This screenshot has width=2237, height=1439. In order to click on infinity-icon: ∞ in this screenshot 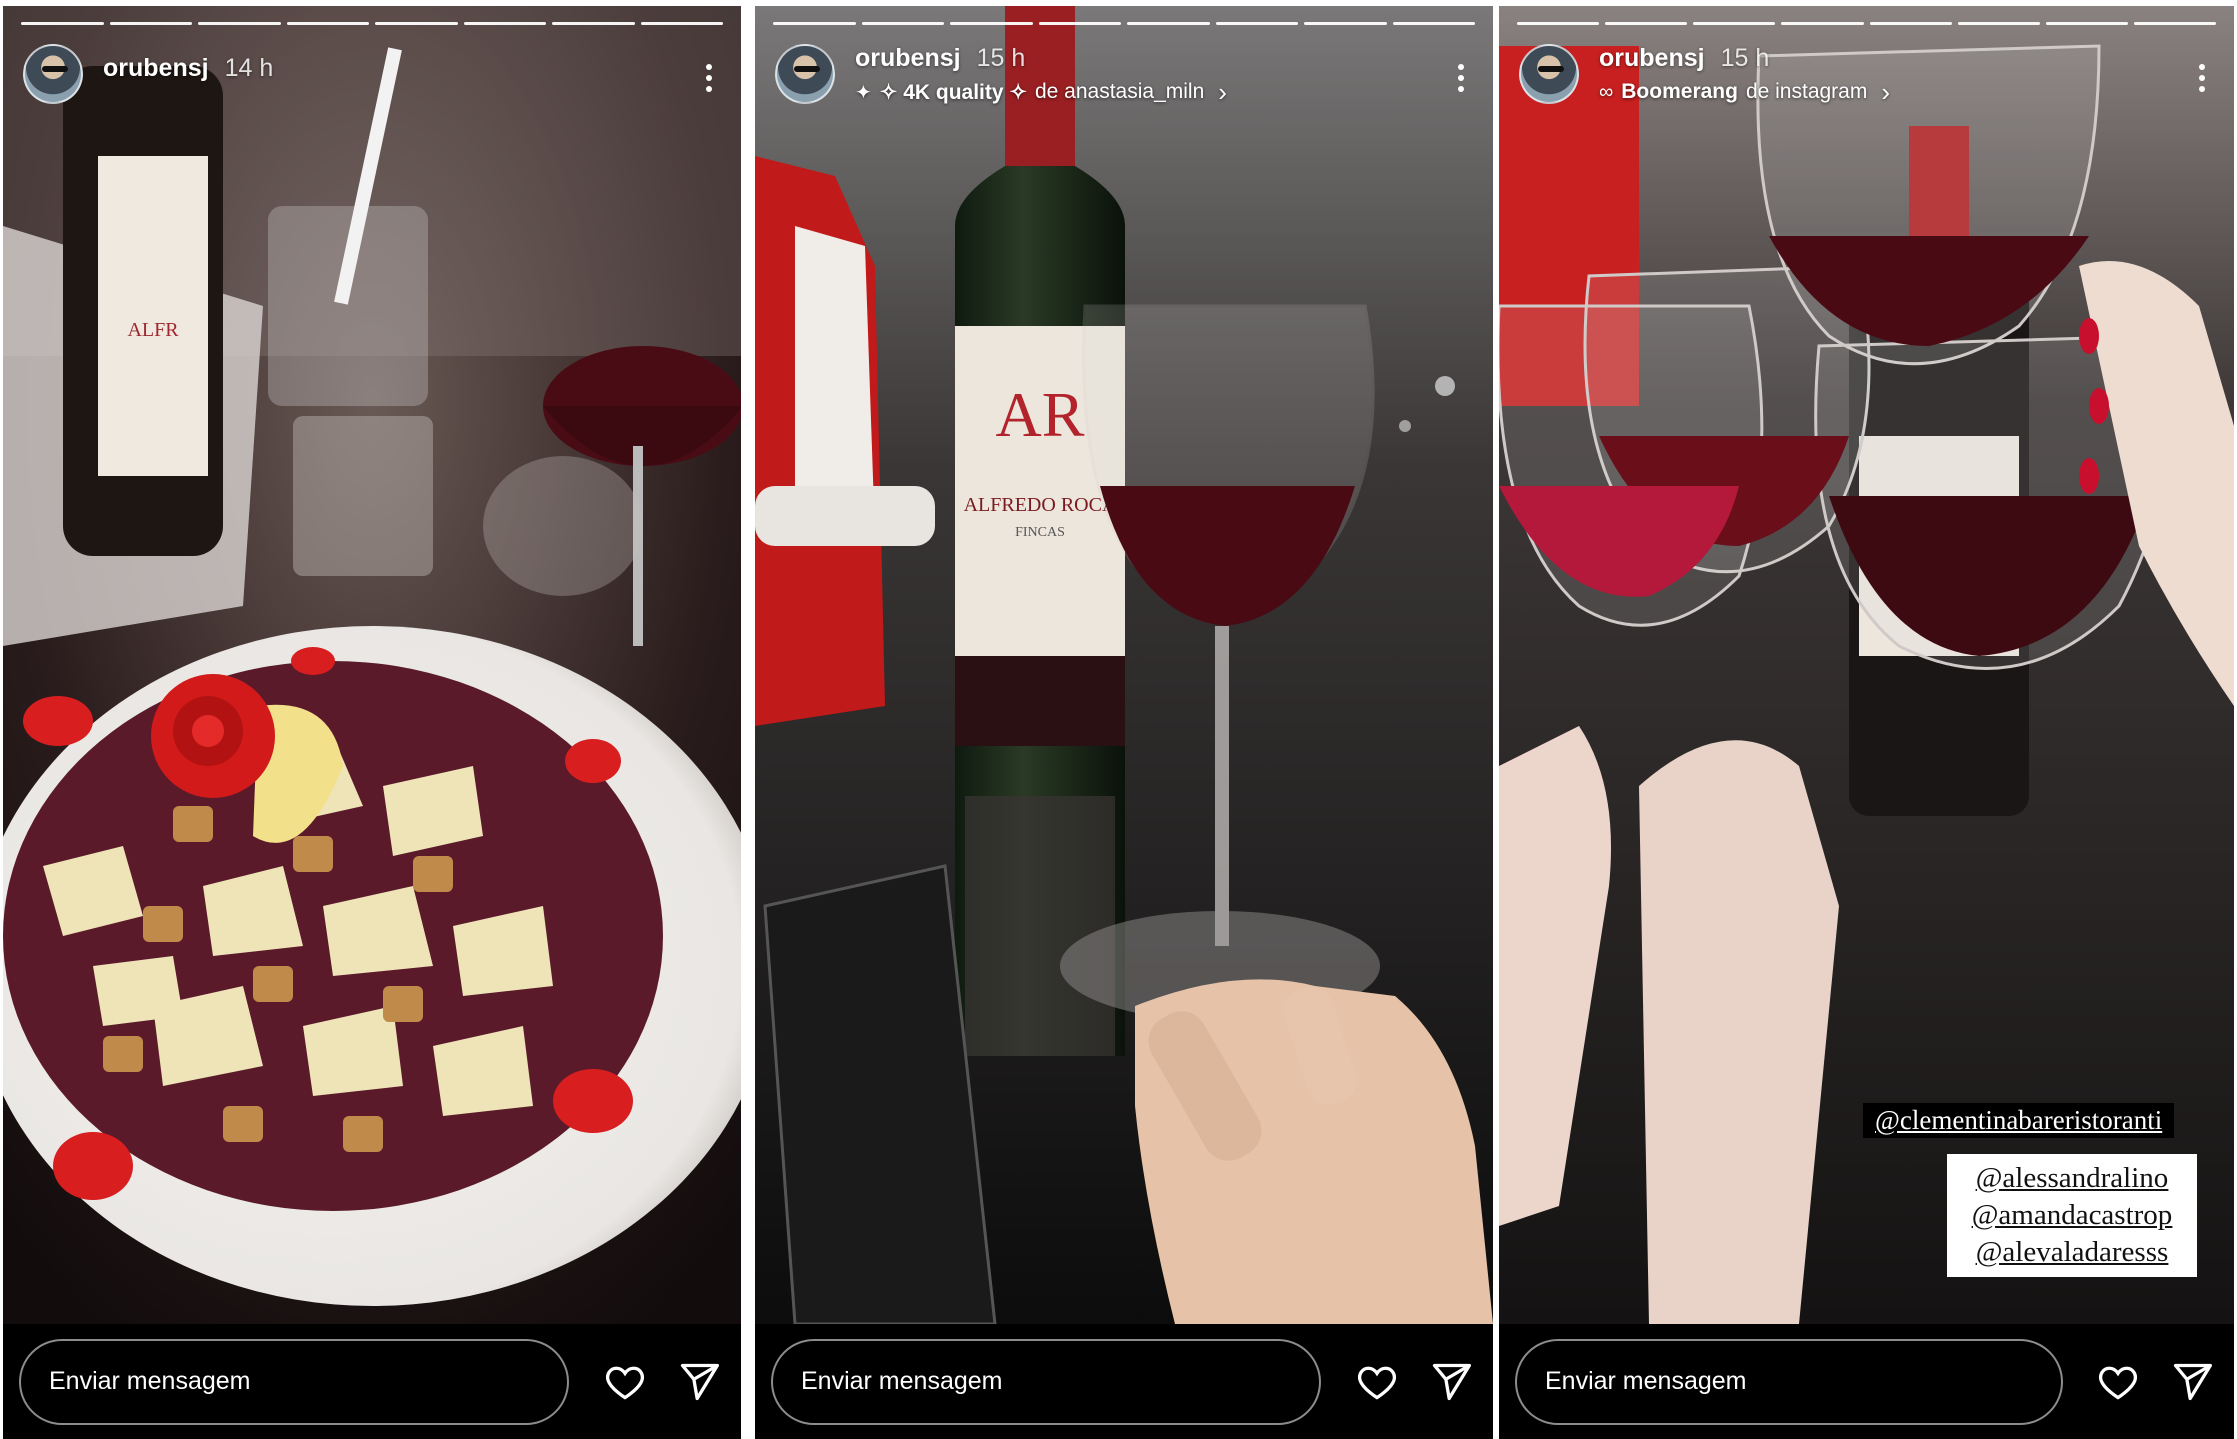, I will do `click(1606, 91)`.